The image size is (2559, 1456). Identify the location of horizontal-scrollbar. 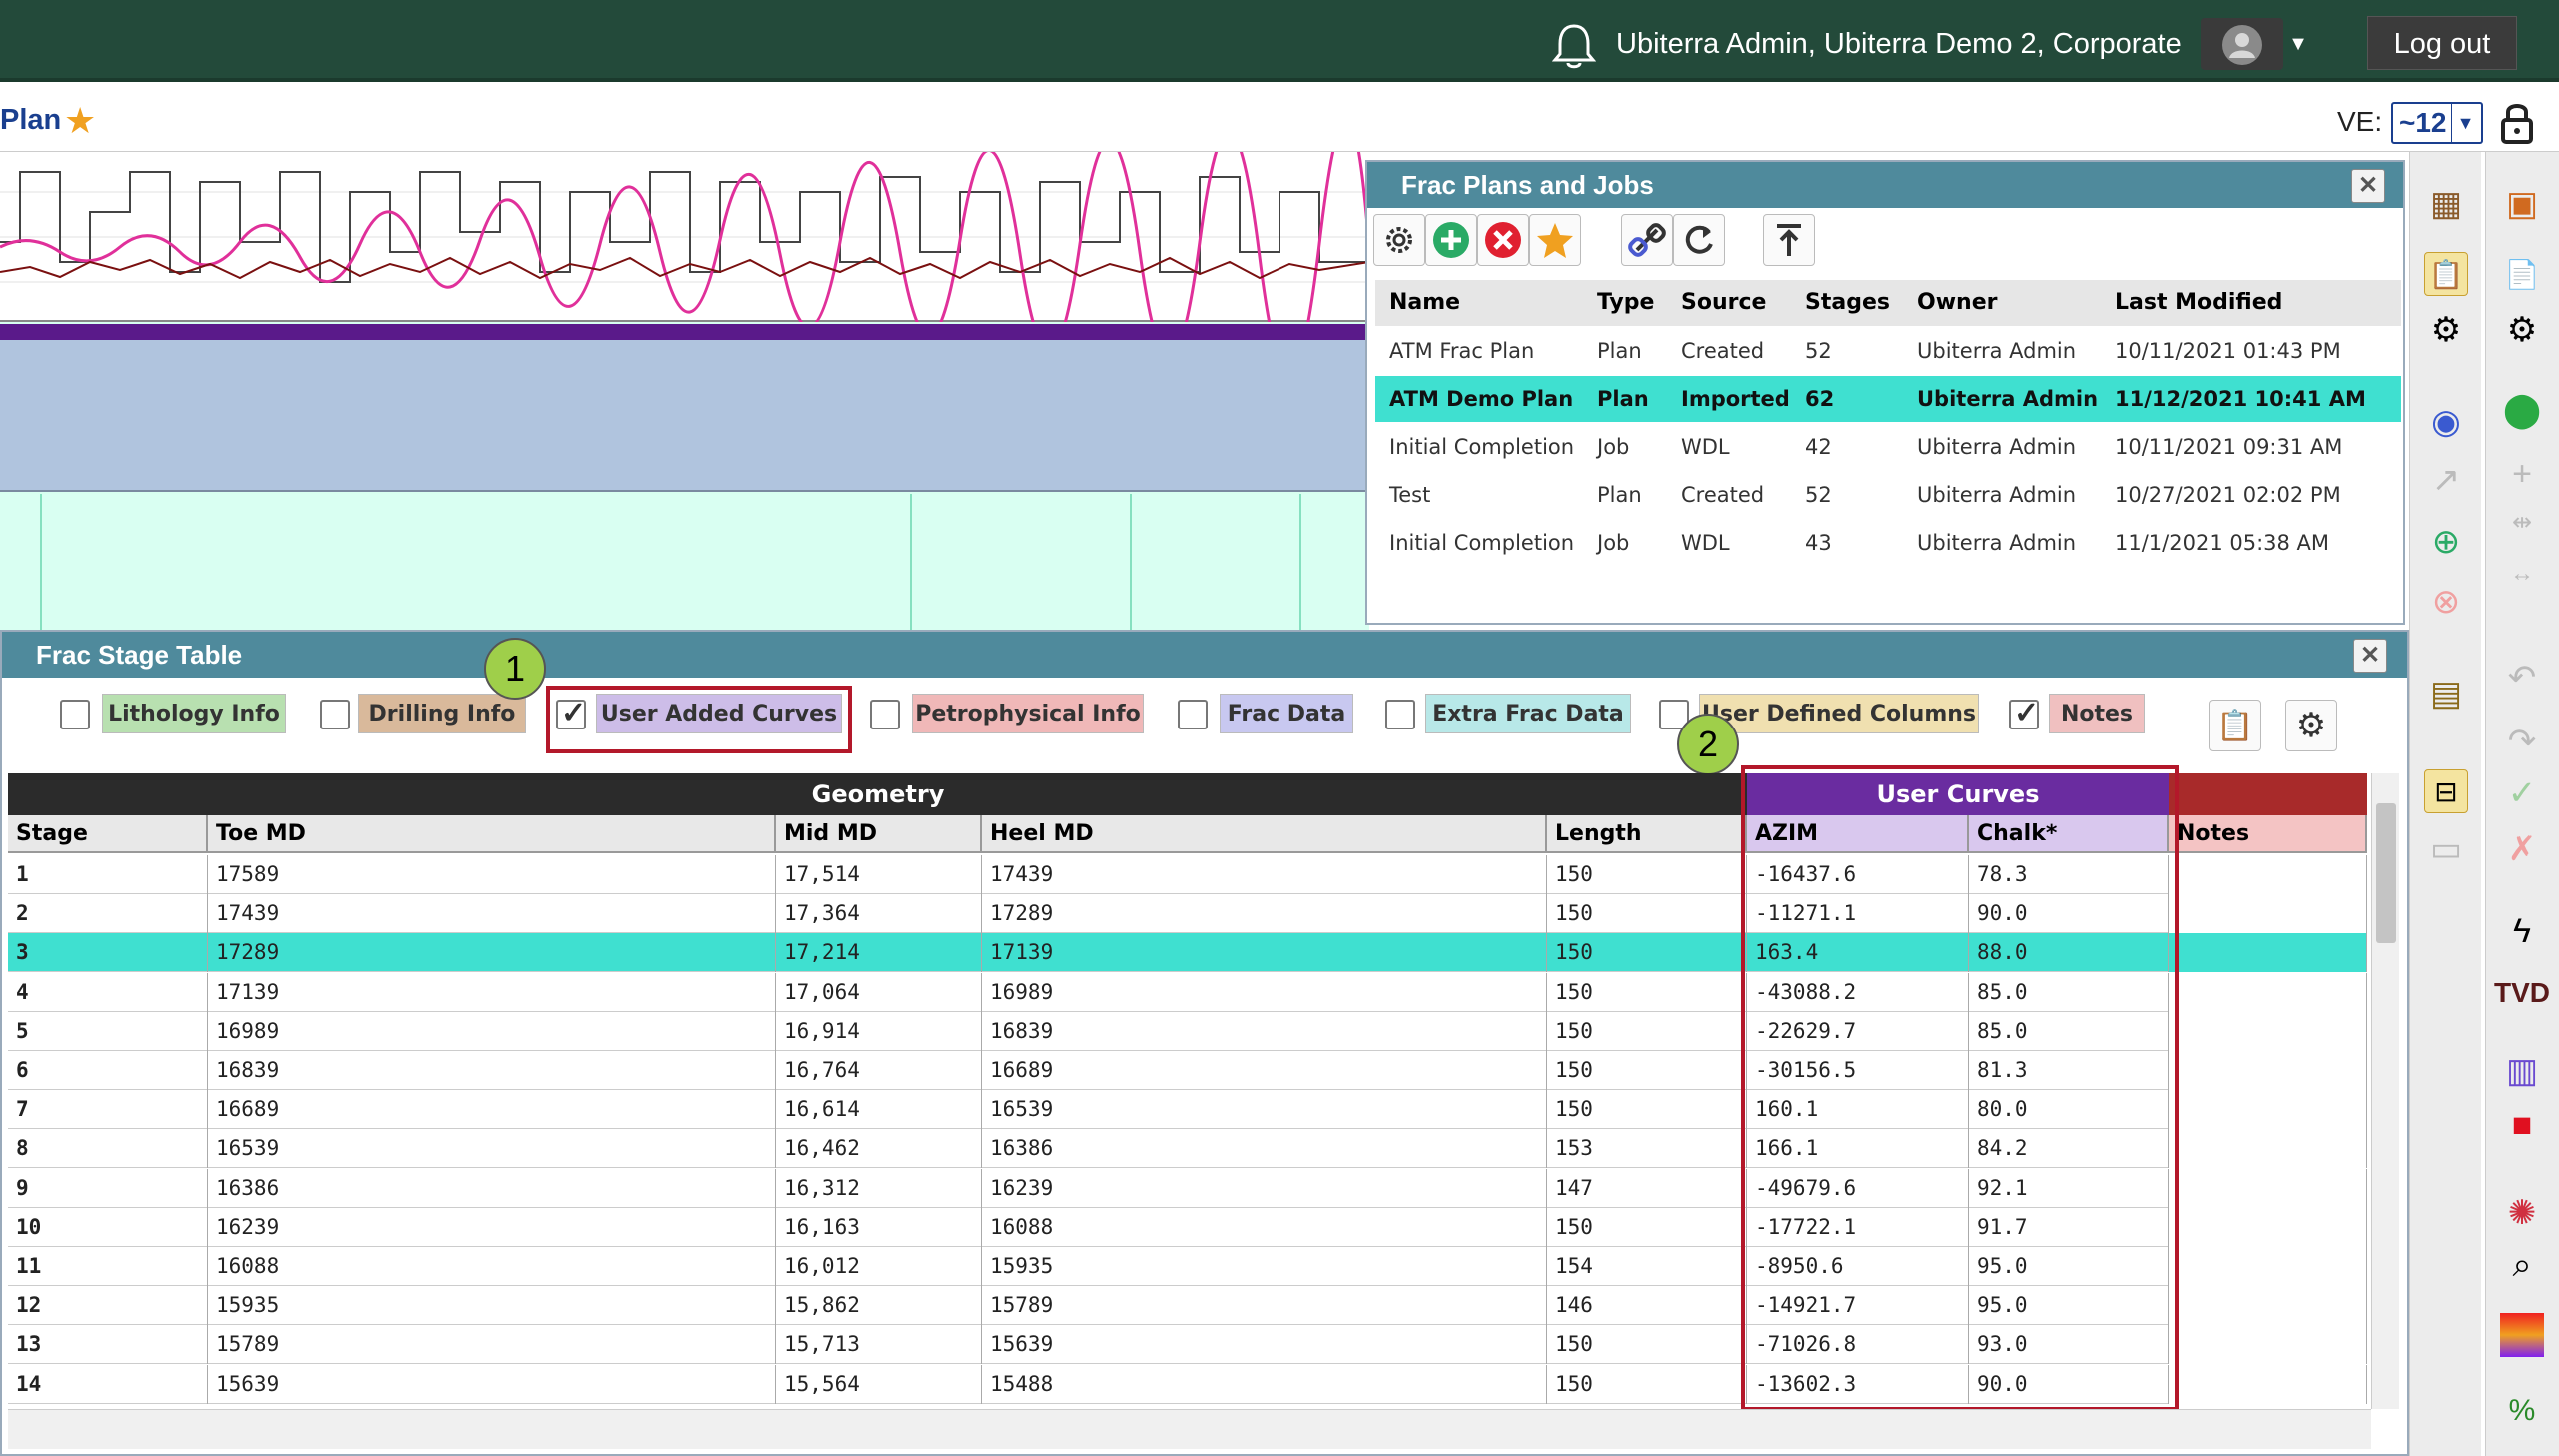
(1189, 1429).